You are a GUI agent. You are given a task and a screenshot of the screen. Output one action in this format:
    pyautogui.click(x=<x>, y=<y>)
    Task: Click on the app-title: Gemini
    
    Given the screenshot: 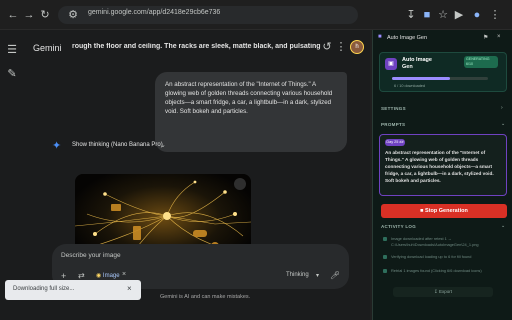 What is the action you would take?
    pyautogui.click(x=47, y=48)
    